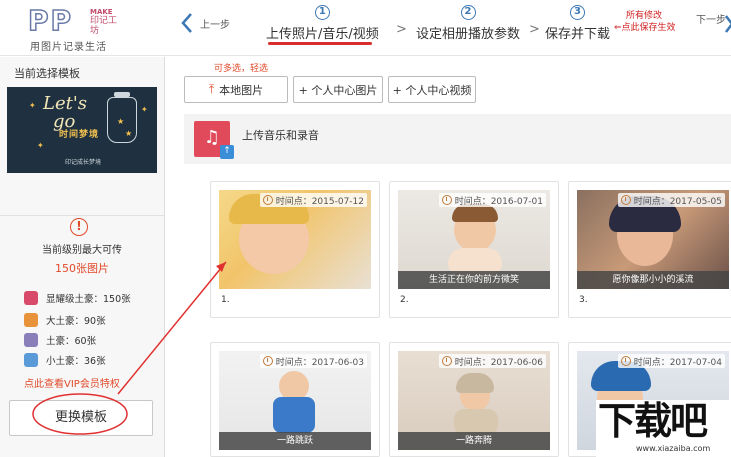 Image resolution: width=731 pixels, height=457 pixels. What do you see at coordinates (72, 382) in the screenshot?
I see `vip-privileges-link: 点此查看VIP会员特权` at bounding box center [72, 382].